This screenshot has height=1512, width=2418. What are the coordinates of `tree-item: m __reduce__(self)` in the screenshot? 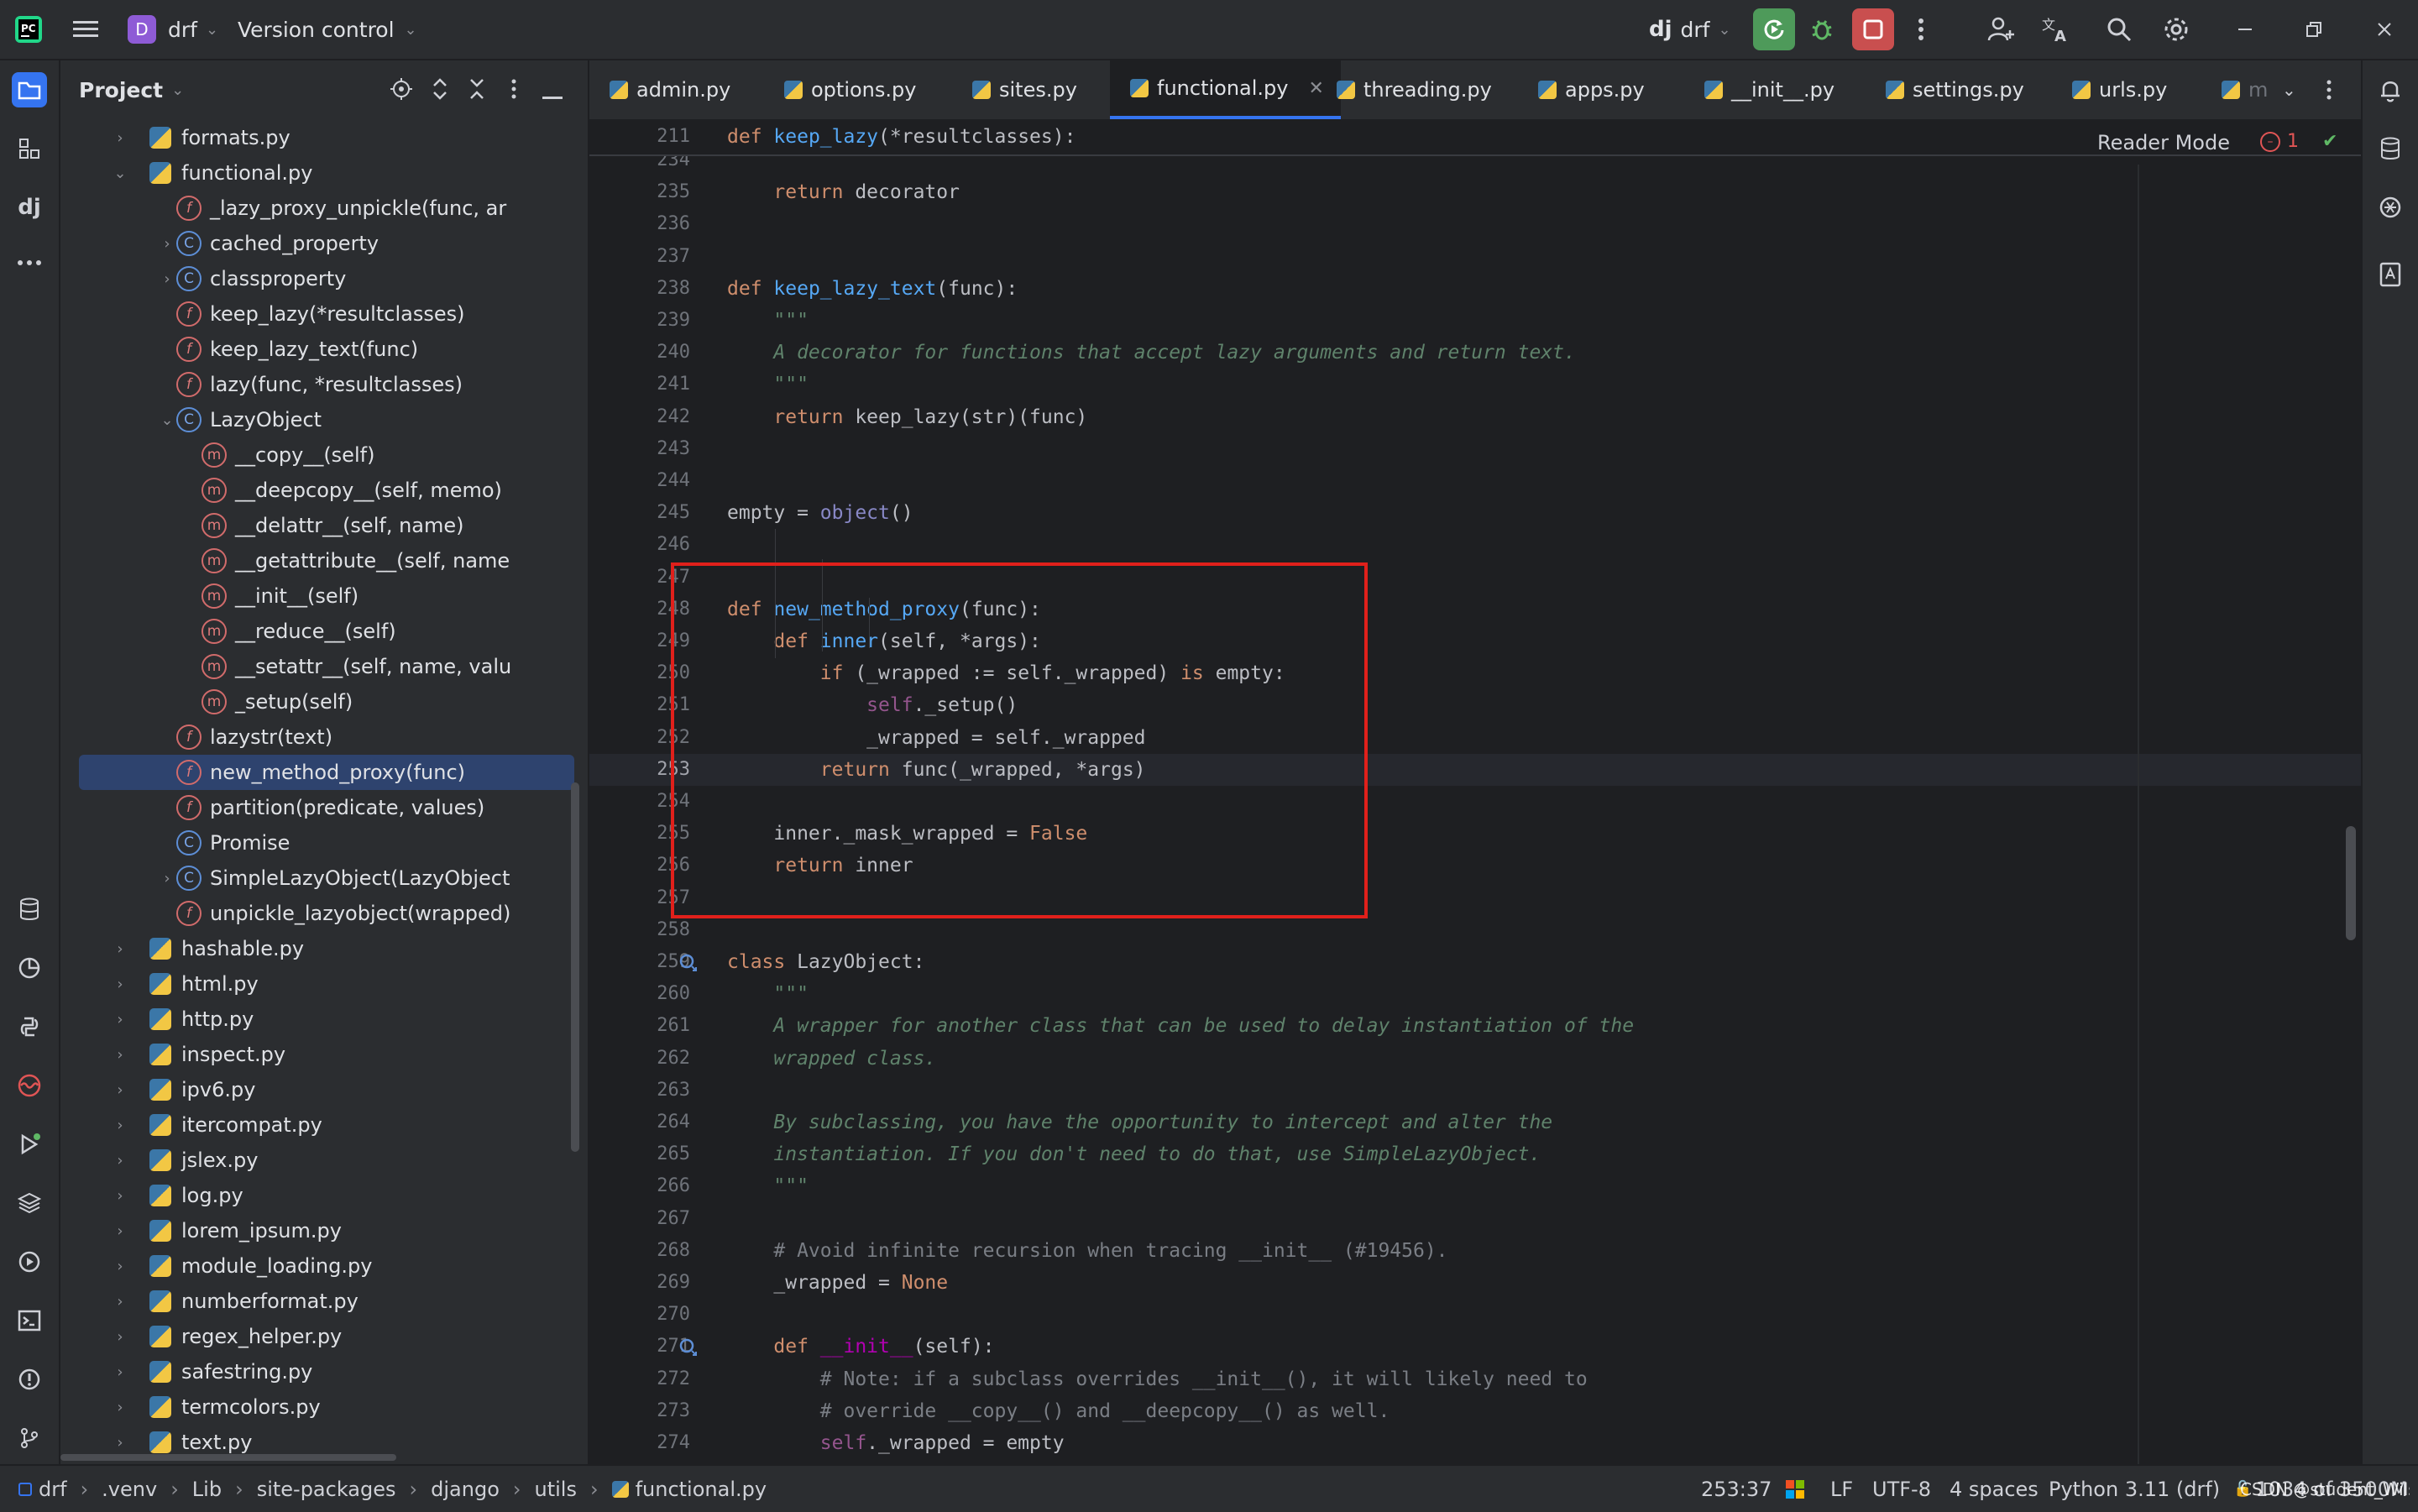 It's located at (324, 631).